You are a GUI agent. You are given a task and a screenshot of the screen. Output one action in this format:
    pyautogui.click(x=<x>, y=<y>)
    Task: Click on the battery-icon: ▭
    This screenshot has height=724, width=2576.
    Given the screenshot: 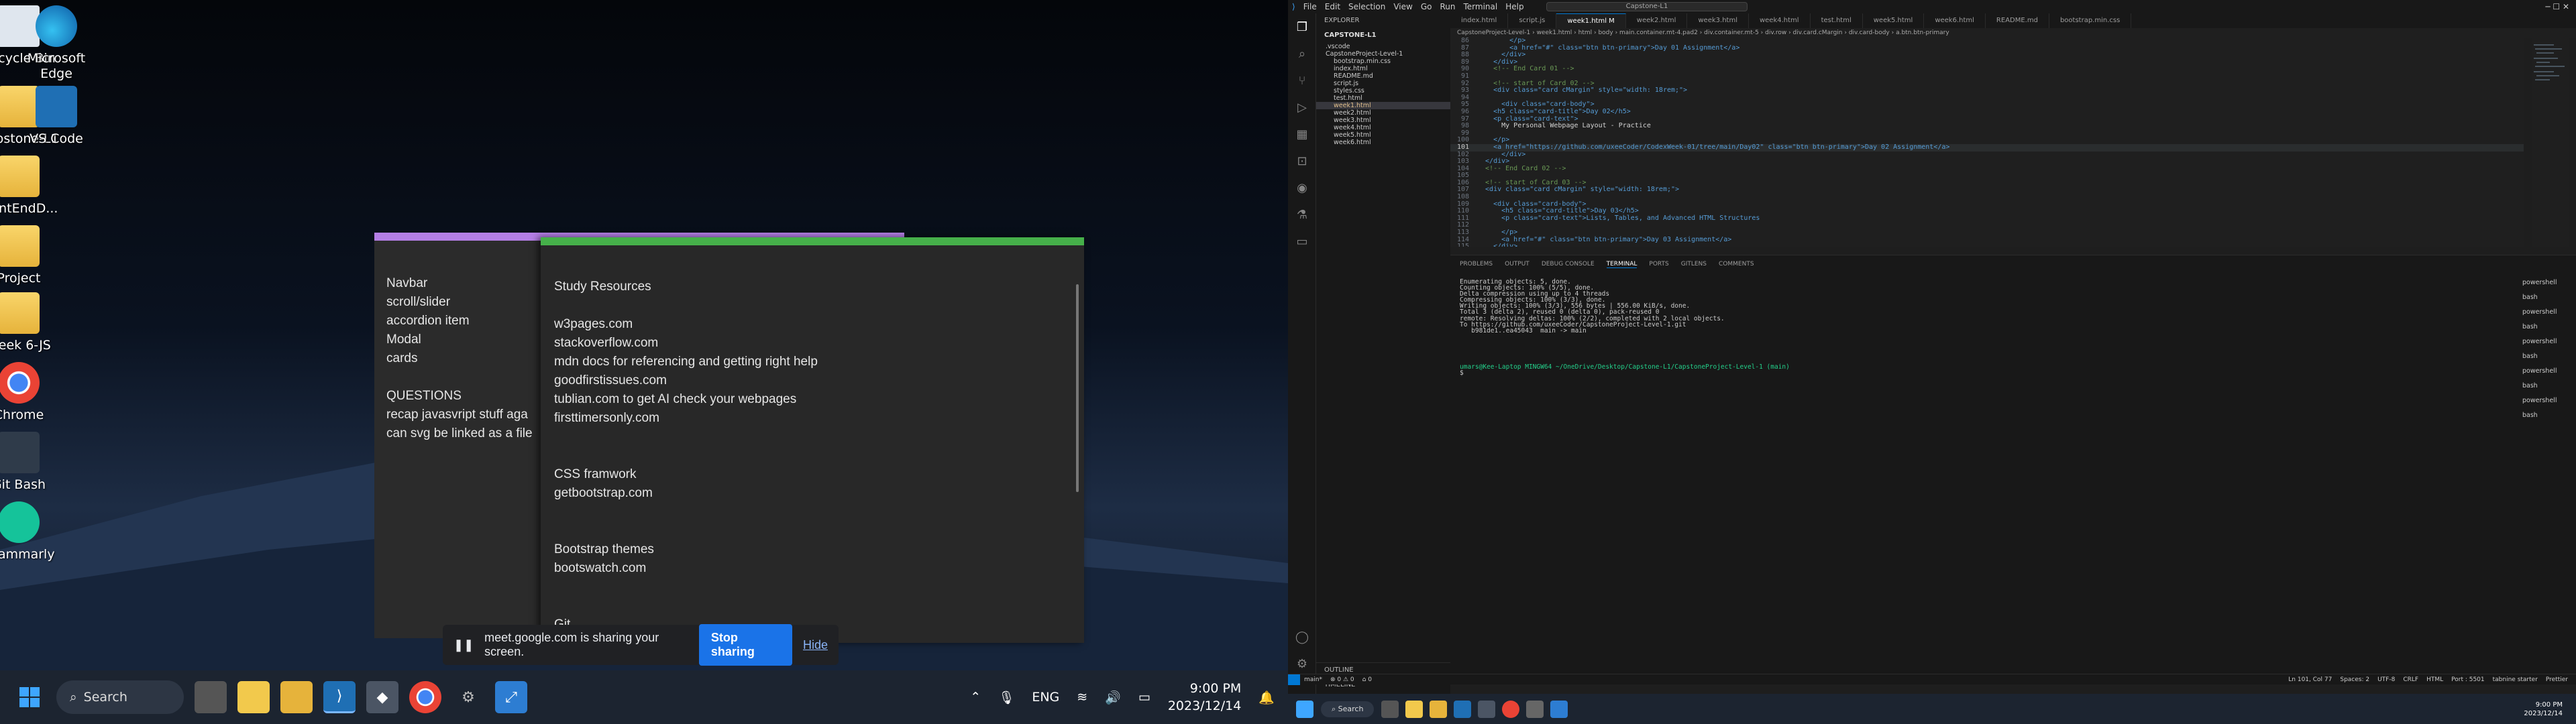 What is the action you would take?
    pyautogui.click(x=1144, y=697)
    